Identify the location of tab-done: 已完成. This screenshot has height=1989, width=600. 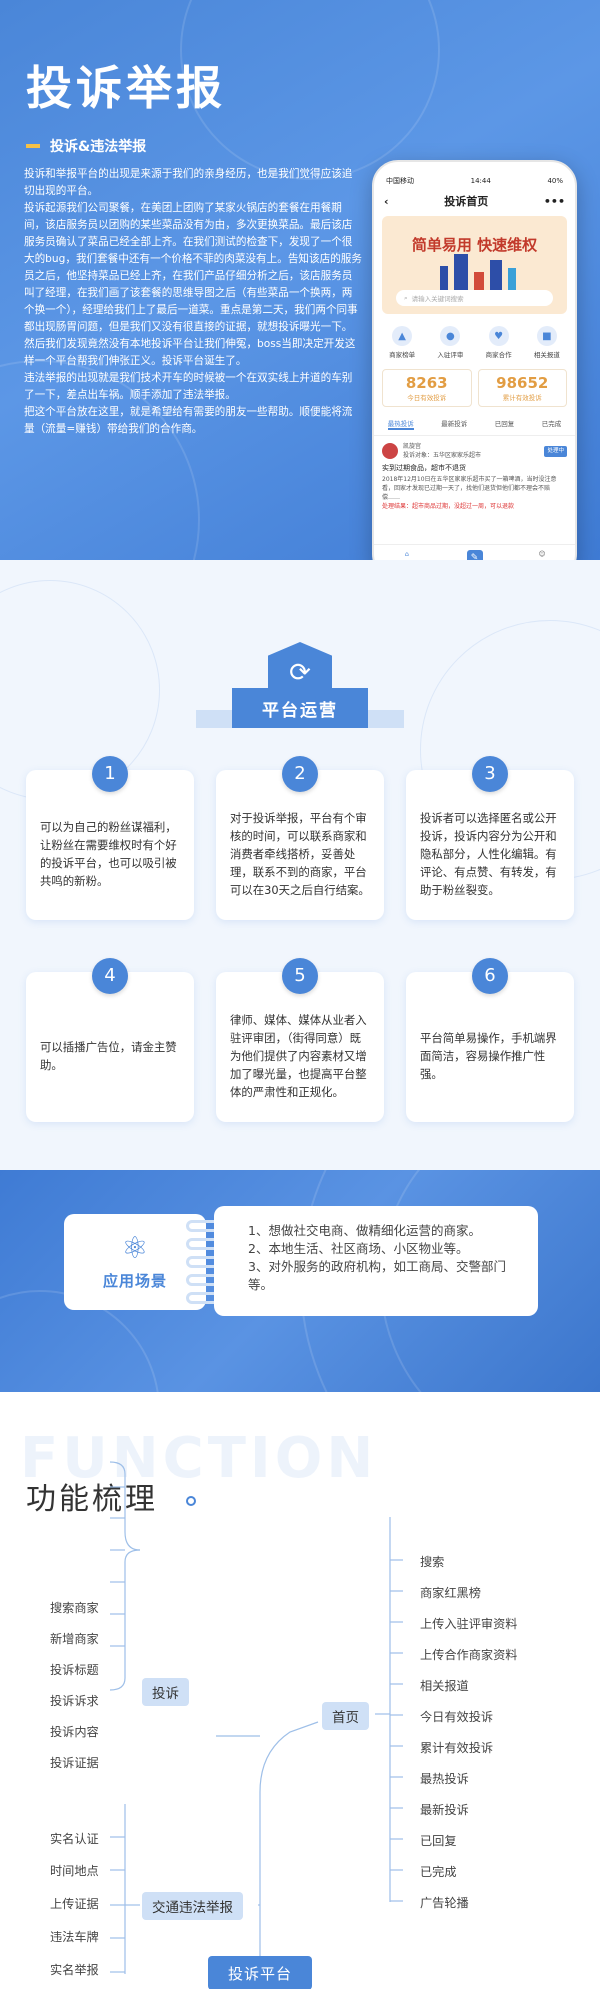
(552, 424).